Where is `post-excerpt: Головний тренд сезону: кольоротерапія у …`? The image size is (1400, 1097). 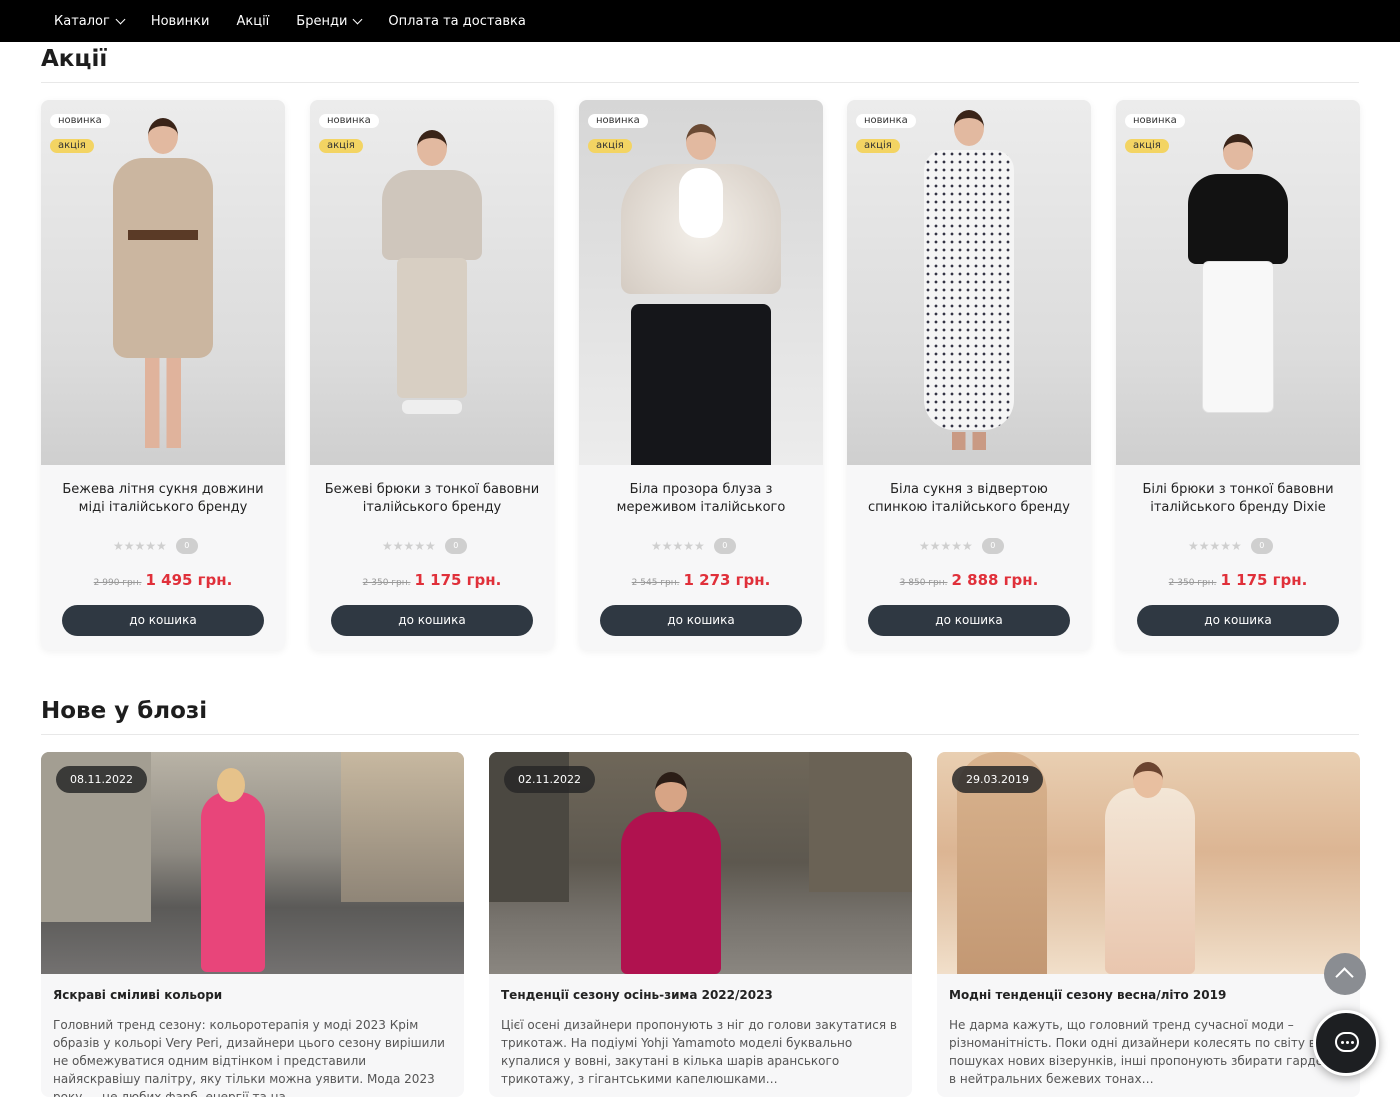 post-excerpt: Головний тренд сезону: кольоротерапія у … is located at coordinates (249, 1057).